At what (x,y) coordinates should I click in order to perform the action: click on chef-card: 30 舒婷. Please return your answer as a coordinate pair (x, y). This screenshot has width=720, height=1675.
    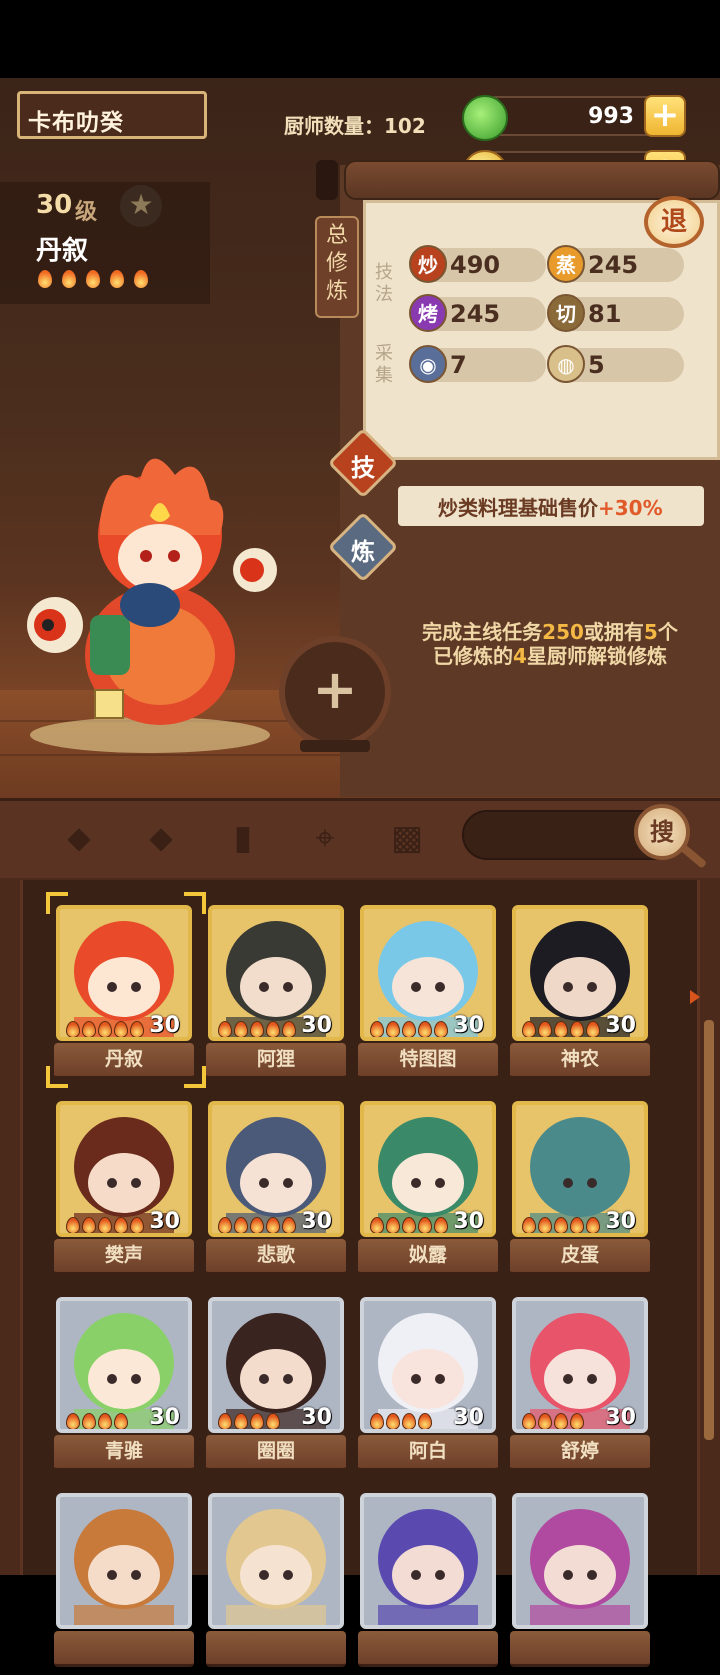
    Looking at the image, I should click on (581, 1388).